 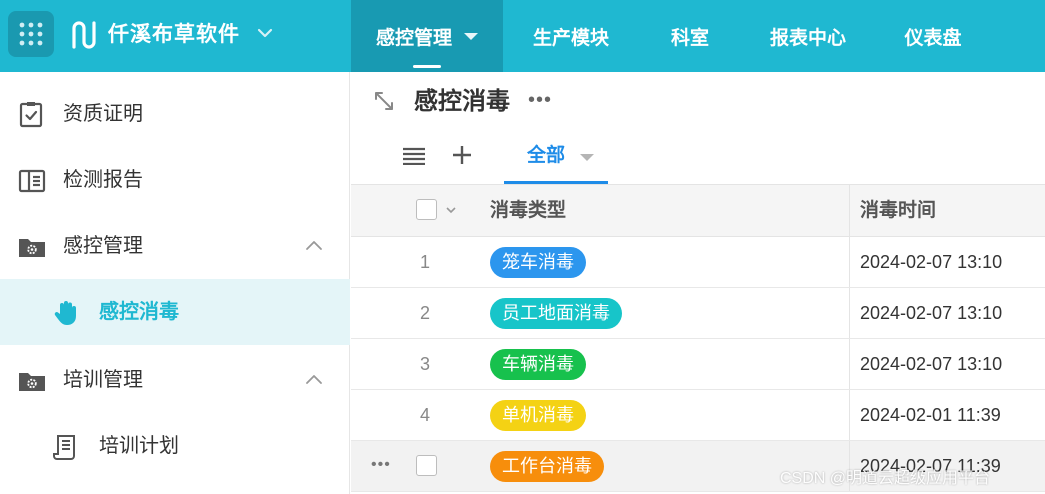 I want to click on expand-arrows-icon, so click(x=384, y=101).